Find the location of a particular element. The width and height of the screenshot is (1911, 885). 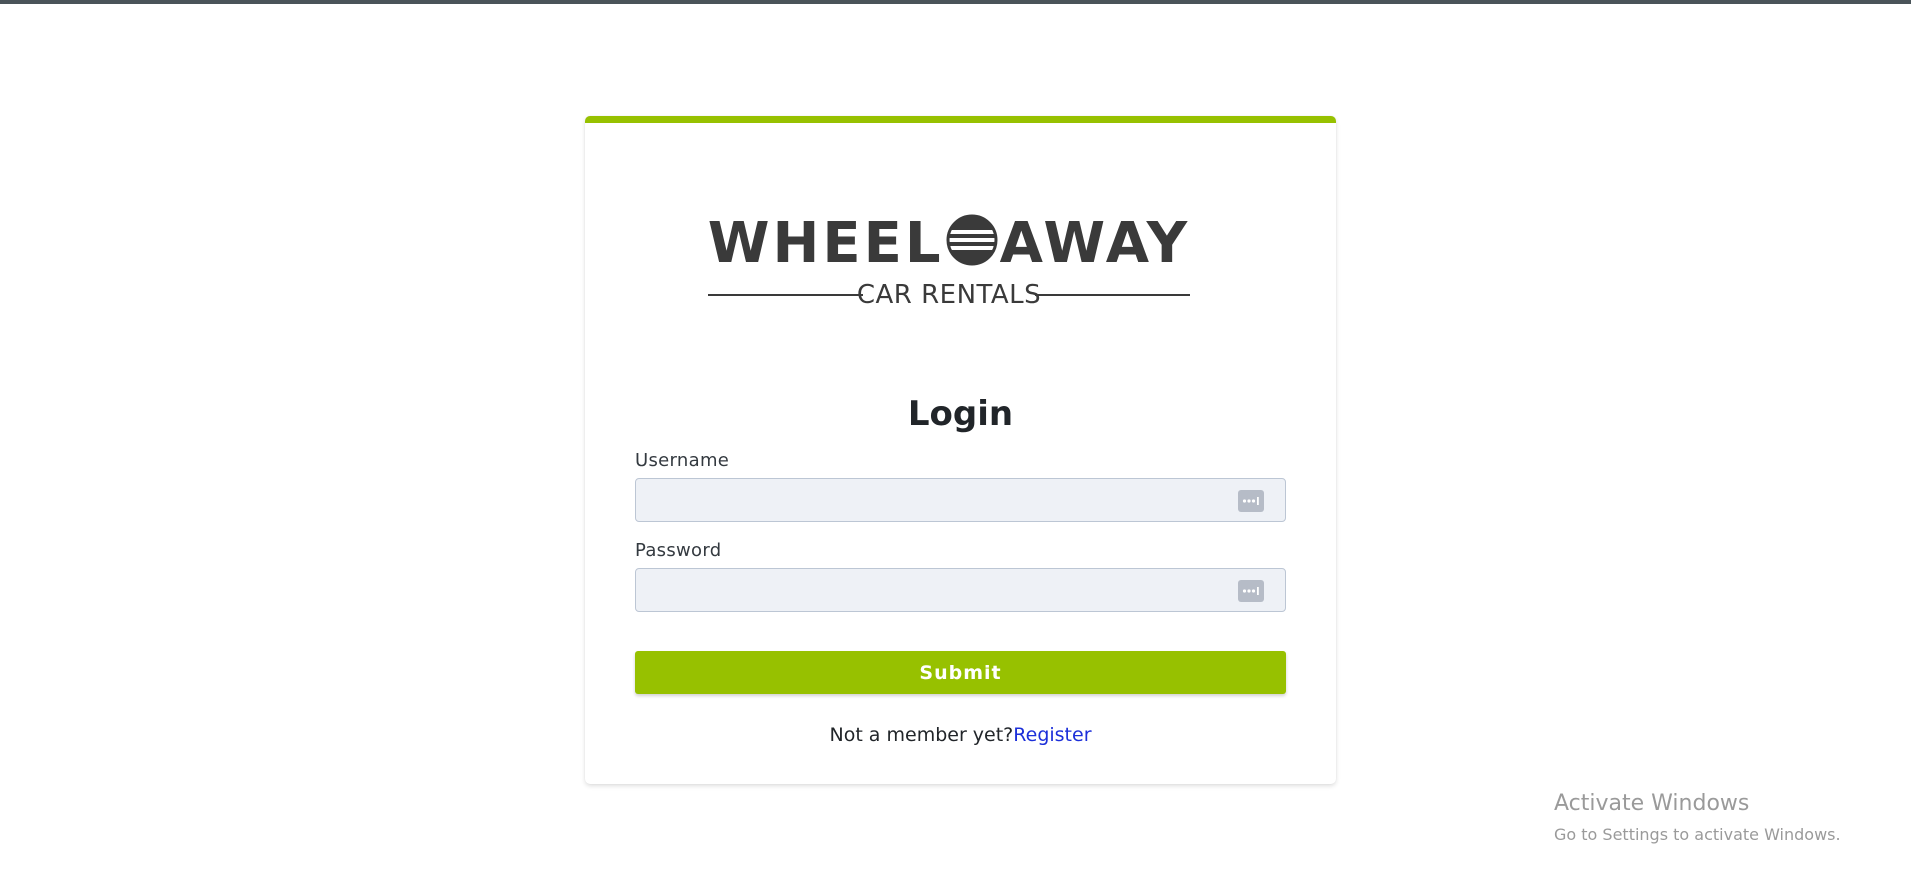

username-input is located at coordinates (960, 500).